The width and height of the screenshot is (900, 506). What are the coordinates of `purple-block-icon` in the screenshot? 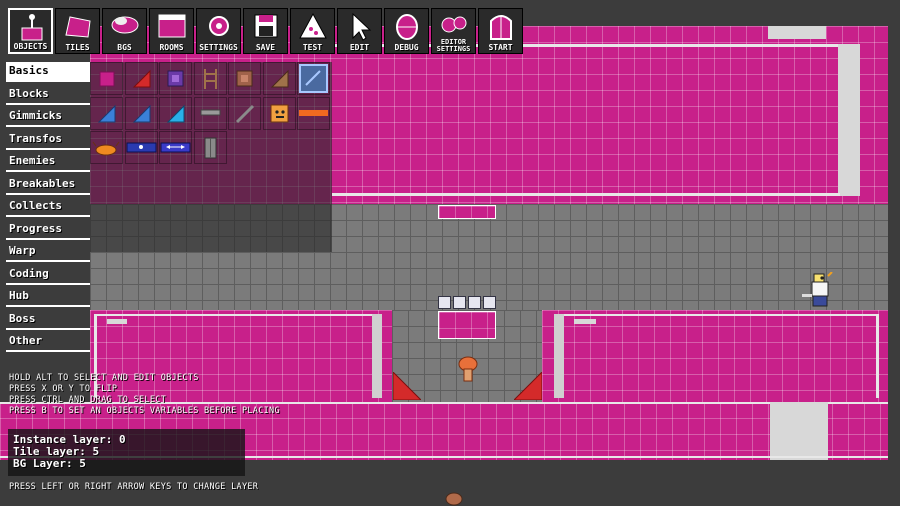 It's located at (175, 84).